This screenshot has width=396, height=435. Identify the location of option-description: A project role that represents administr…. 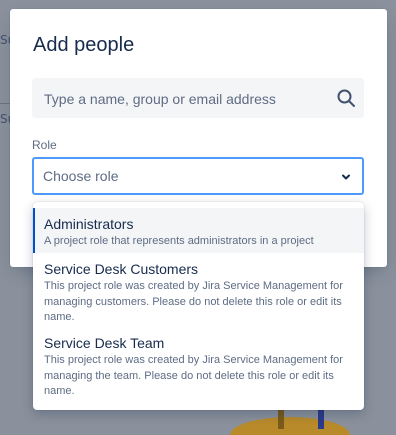
(179, 241).